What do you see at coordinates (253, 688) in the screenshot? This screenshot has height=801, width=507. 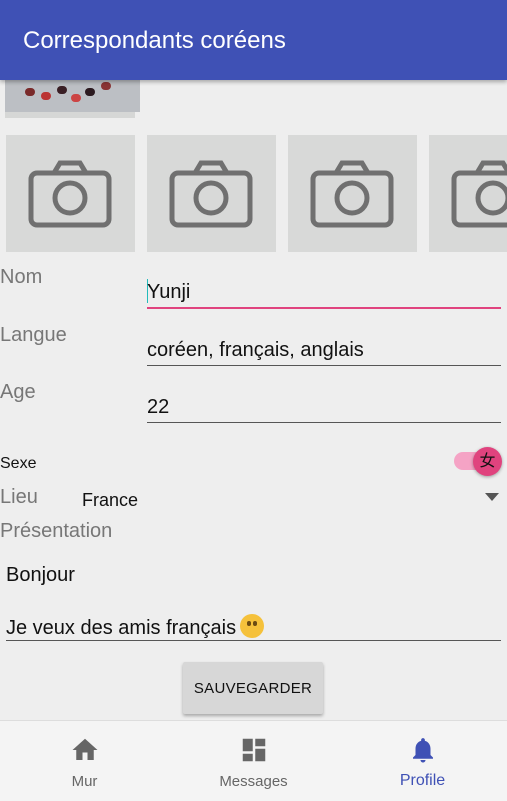 I see `save-button: SAUVEGARDER` at bounding box center [253, 688].